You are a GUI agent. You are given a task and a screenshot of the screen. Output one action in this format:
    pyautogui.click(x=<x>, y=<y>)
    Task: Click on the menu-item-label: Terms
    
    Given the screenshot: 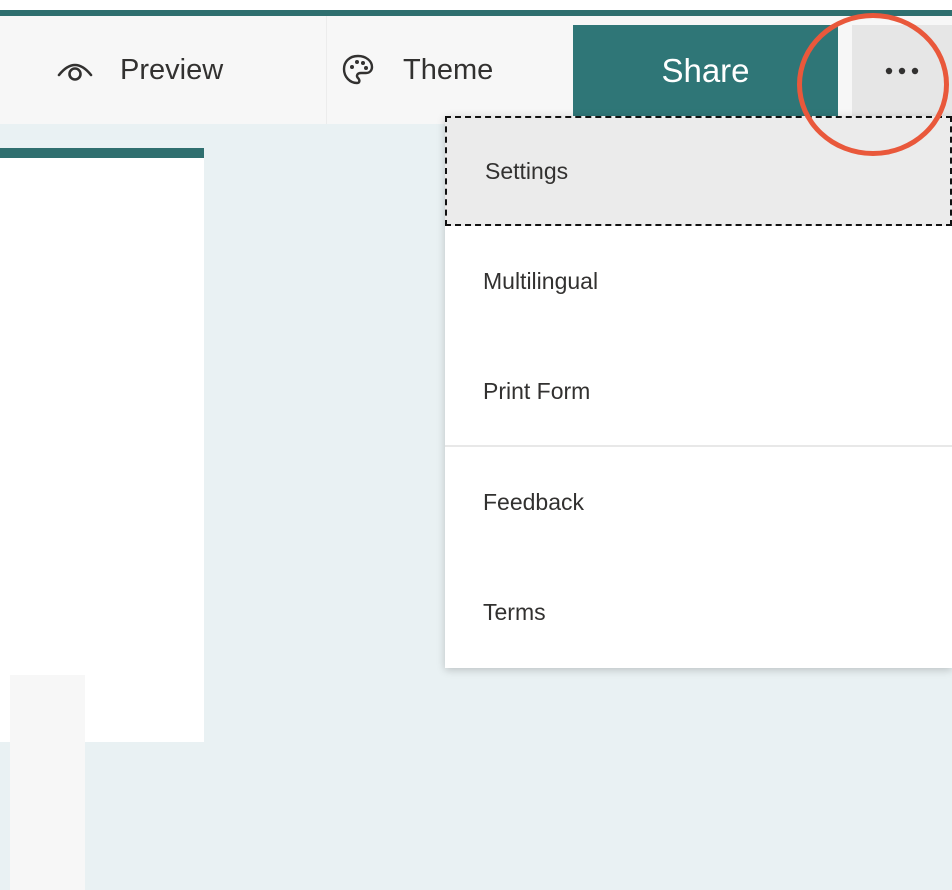 What is the action you would take?
    pyautogui.click(x=514, y=611)
    